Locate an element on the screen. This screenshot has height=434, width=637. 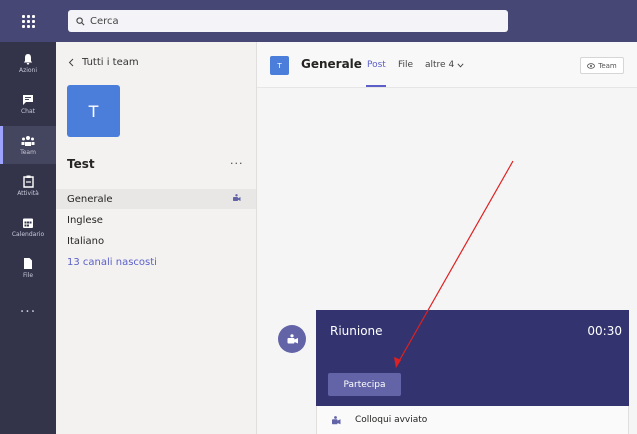
rail-label: Azioni is located at coordinates (28, 70).